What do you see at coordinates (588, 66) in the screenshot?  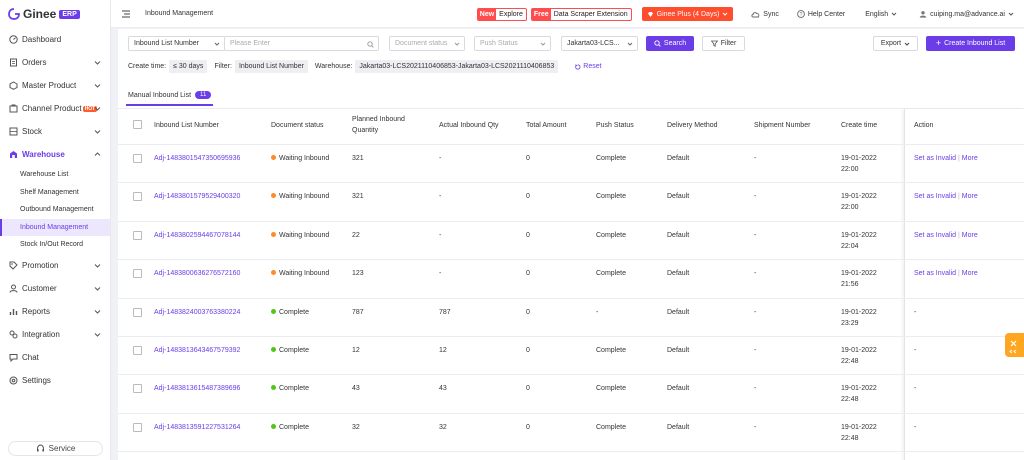 I see `reset-link: Reset` at bounding box center [588, 66].